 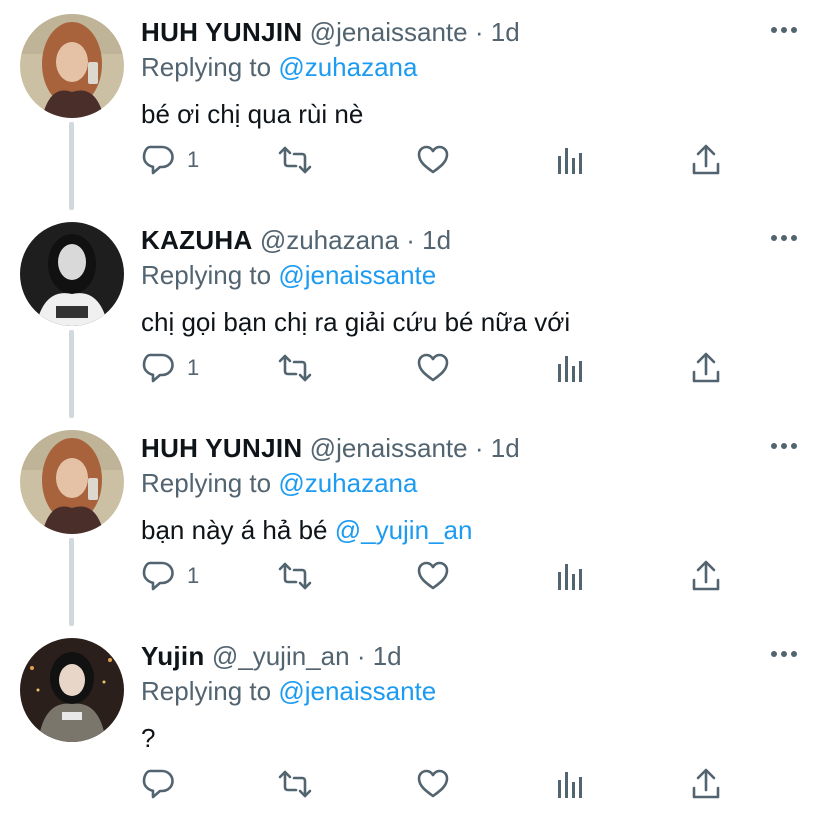 What do you see at coordinates (281, 656) in the screenshot?
I see `username: @_yujin_an` at bounding box center [281, 656].